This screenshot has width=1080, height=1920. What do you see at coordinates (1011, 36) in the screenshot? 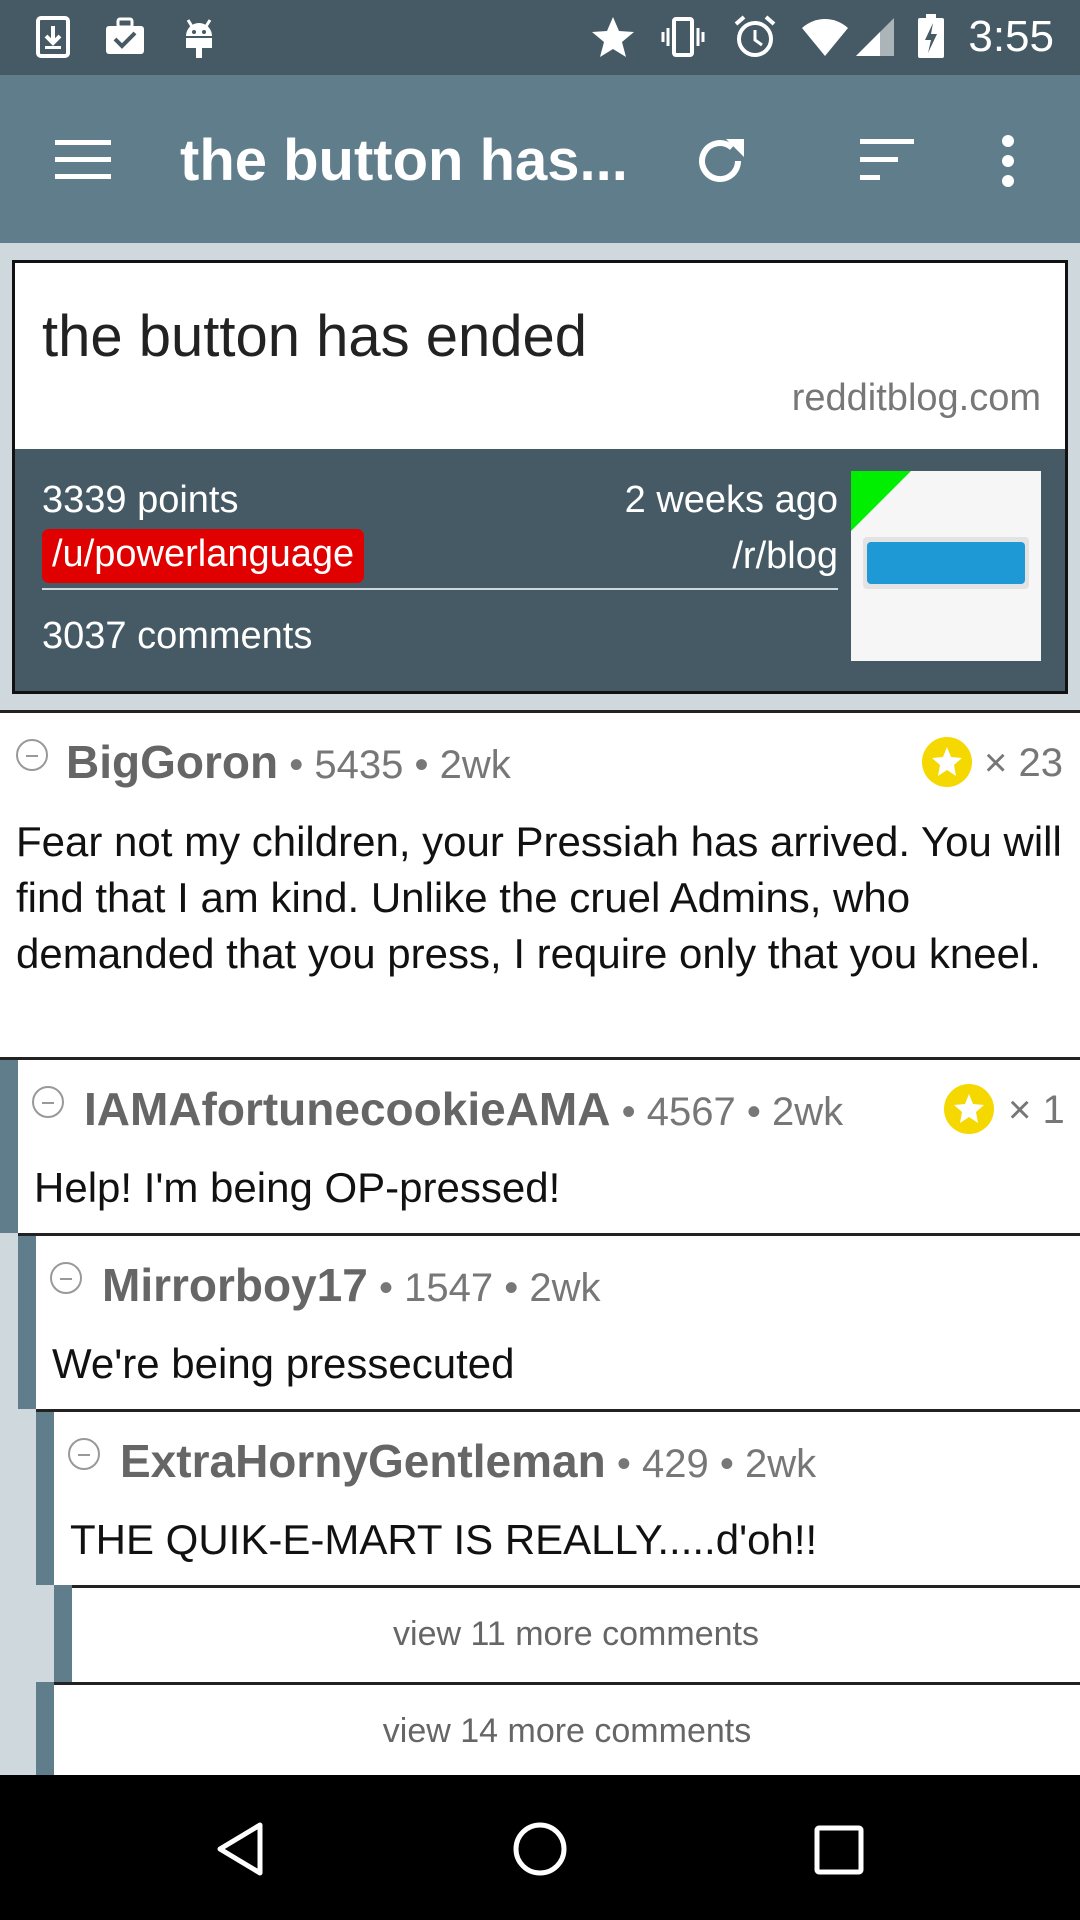
I see `clock-time: 3:55` at bounding box center [1011, 36].